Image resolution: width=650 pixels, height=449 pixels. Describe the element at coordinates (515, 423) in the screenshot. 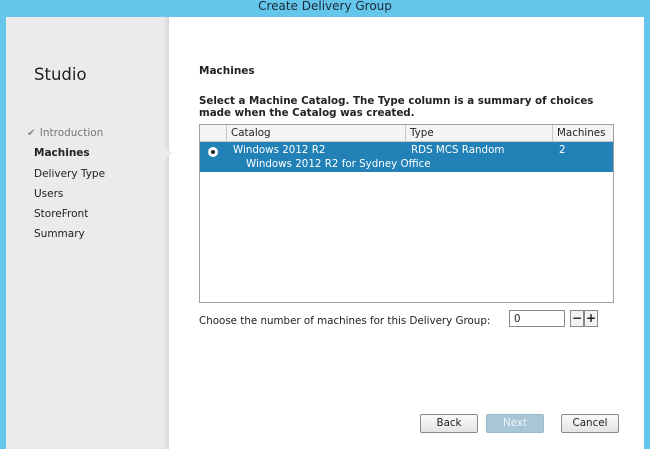

I see `next-button: Next` at that location.